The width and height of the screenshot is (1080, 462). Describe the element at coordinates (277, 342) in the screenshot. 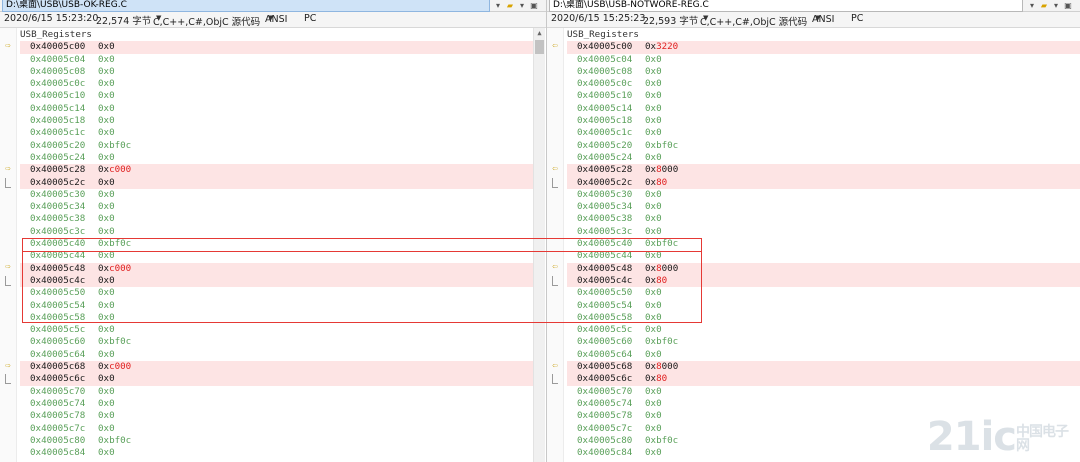

I see `code-line: 0x40005c60 0xbf0c` at that location.